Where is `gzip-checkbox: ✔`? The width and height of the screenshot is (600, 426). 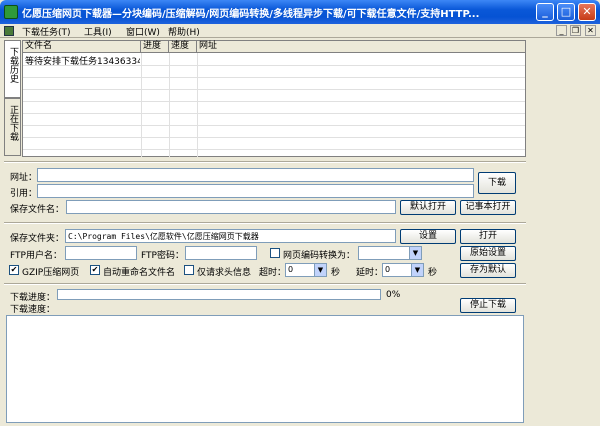
gzip-checkbox: ✔ is located at coordinates (14, 270).